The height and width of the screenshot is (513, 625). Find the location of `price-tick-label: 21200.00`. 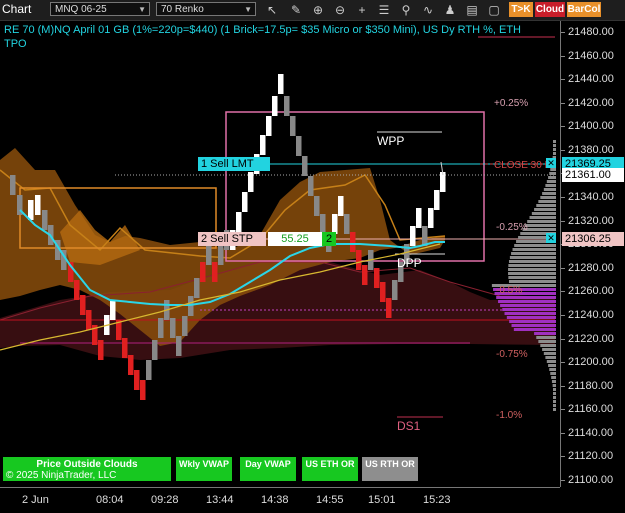

price-tick-label: 21200.00 is located at coordinates (587, 362).